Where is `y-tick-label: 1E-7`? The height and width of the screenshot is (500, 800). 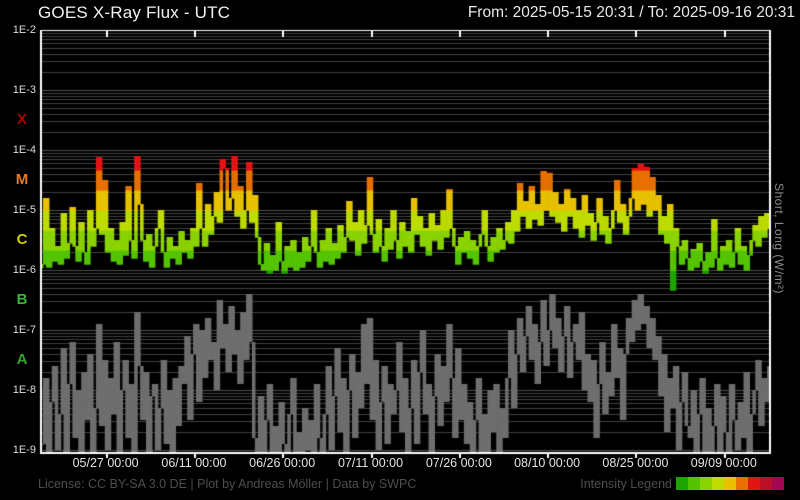 y-tick-label: 1E-7 is located at coordinates (24, 330).